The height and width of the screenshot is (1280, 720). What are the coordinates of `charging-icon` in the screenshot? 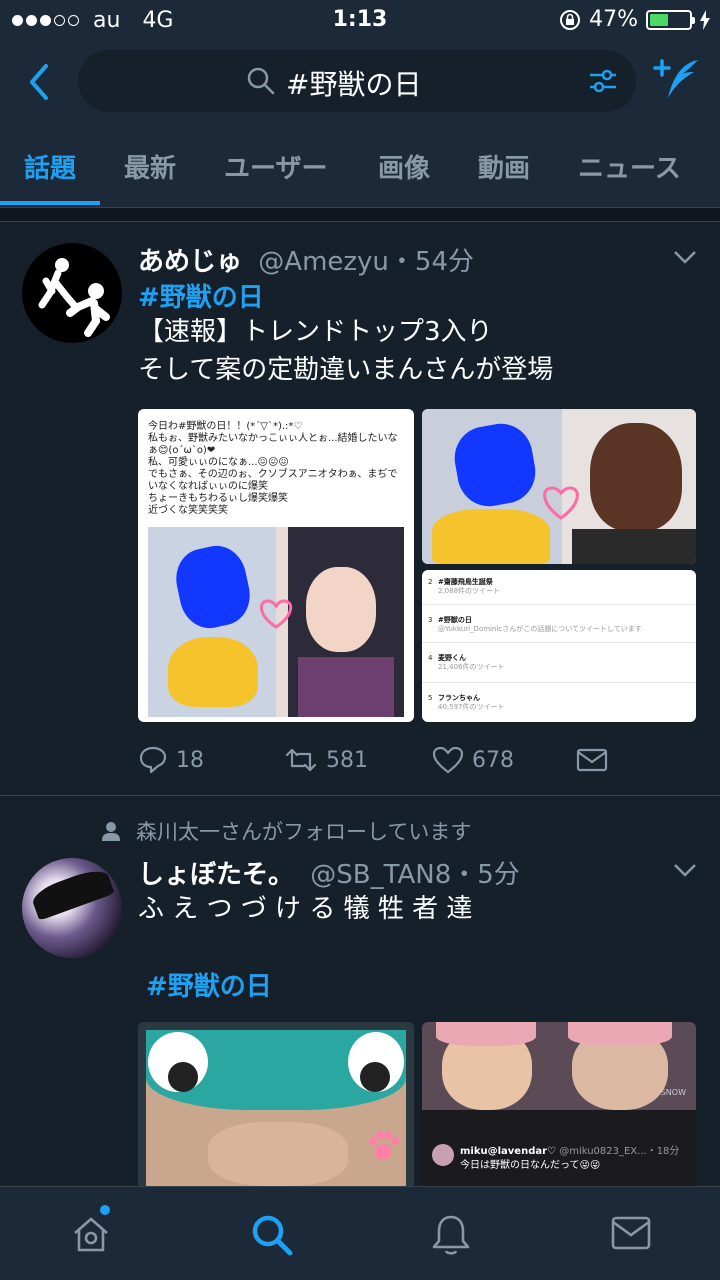 It's located at (705, 19).